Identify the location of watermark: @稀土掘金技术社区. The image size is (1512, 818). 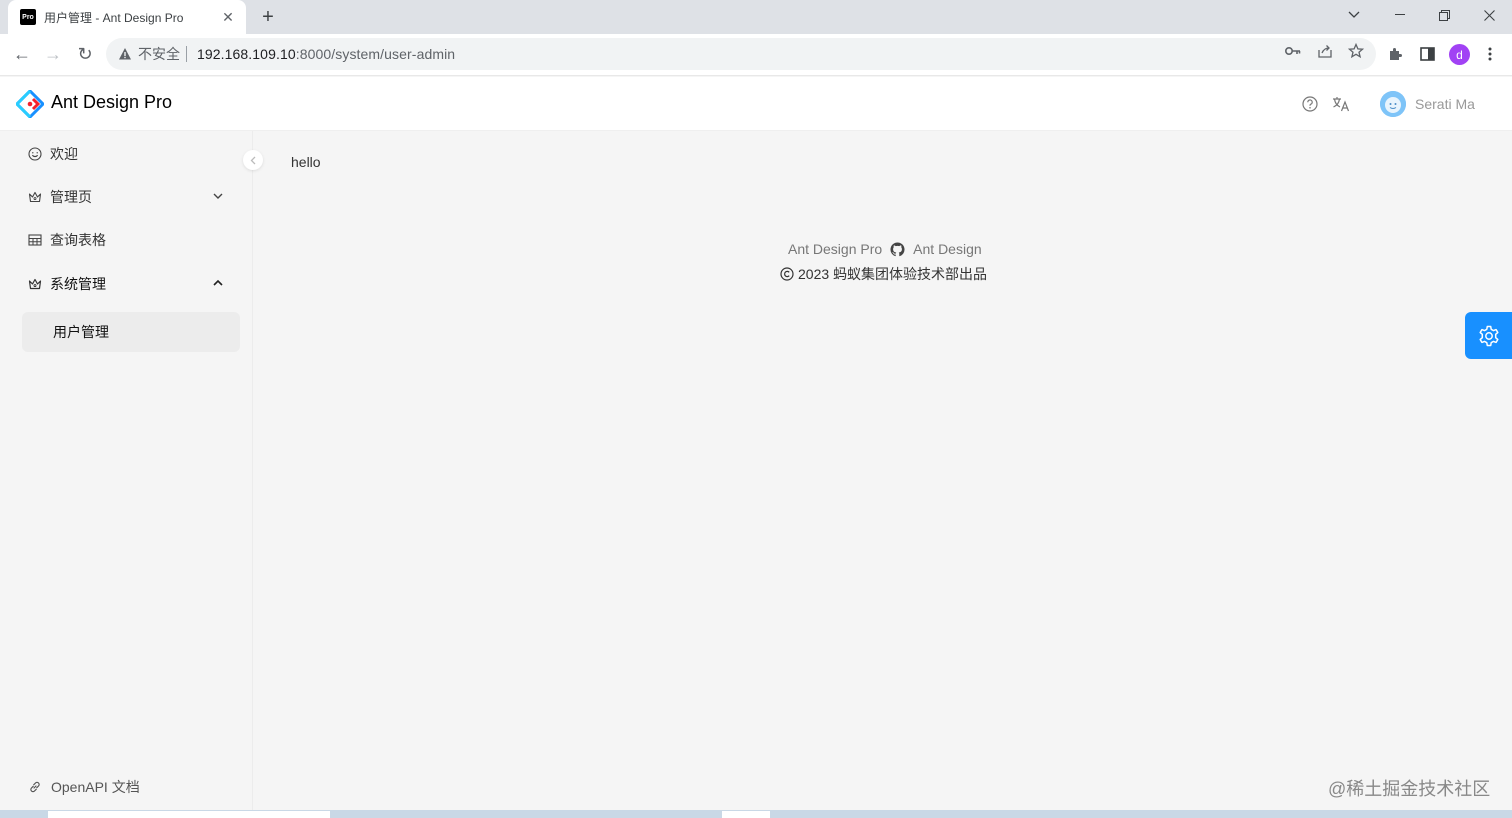
(1409, 789).